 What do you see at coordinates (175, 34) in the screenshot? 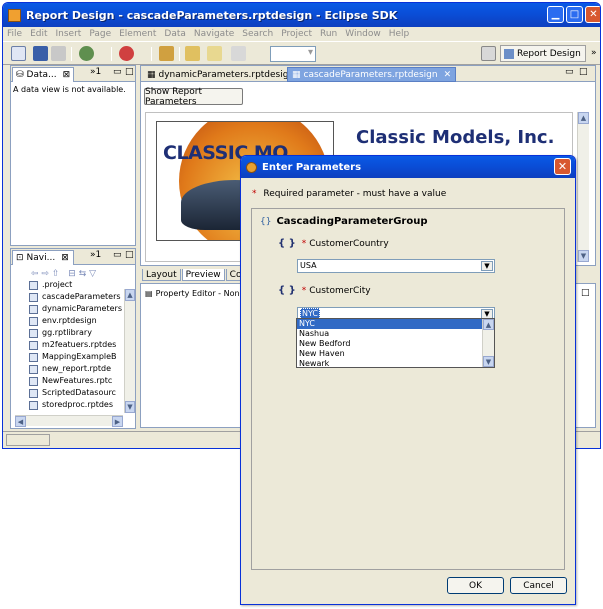
I see `menu-data: Data` at bounding box center [175, 34].